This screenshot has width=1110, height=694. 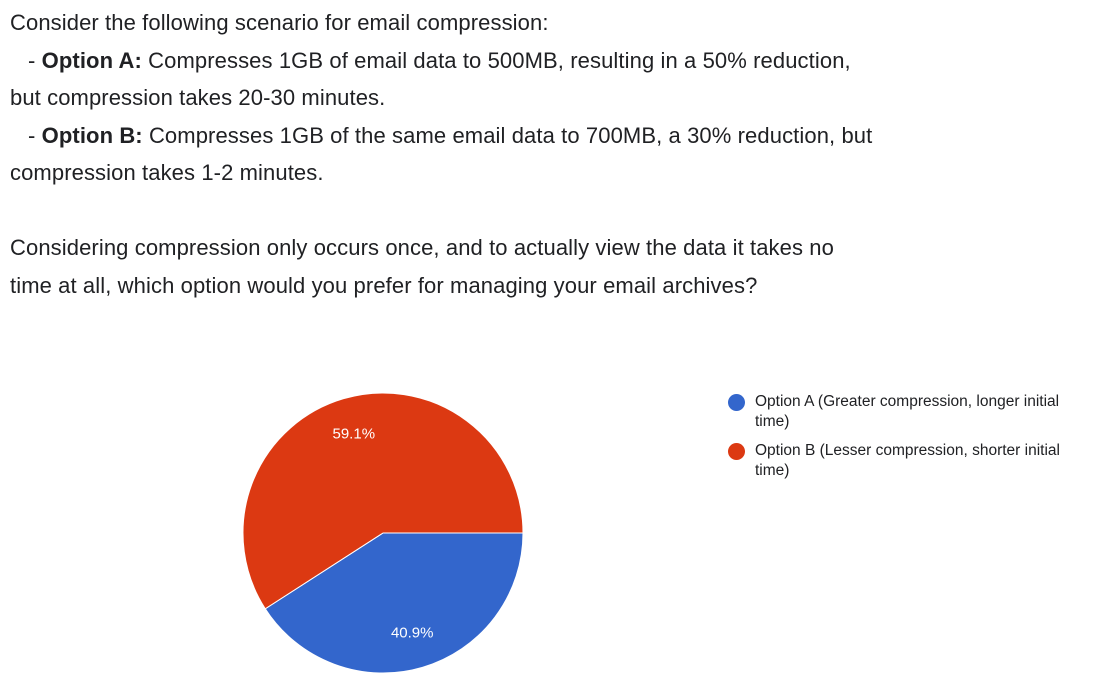 What do you see at coordinates (198, 97) in the screenshot?
I see `option-a-continuation: but compression takes 20-30 minutes.` at bounding box center [198, 97].